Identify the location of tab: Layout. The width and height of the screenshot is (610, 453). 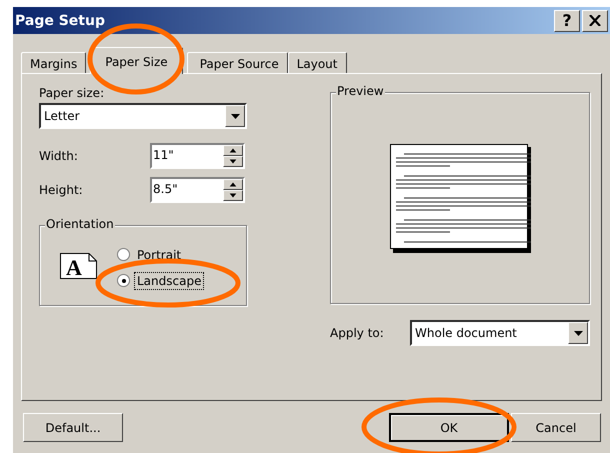
(317, 63).